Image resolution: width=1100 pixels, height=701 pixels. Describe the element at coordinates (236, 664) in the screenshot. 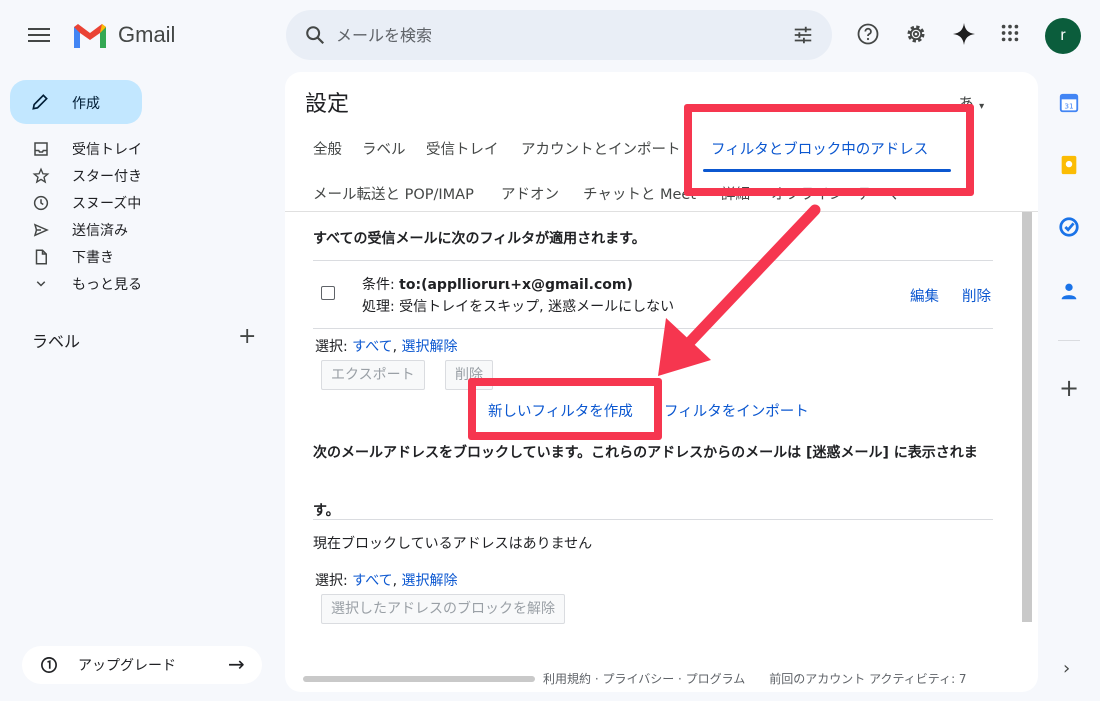

I see `arrow-right-icon: →` at that location.